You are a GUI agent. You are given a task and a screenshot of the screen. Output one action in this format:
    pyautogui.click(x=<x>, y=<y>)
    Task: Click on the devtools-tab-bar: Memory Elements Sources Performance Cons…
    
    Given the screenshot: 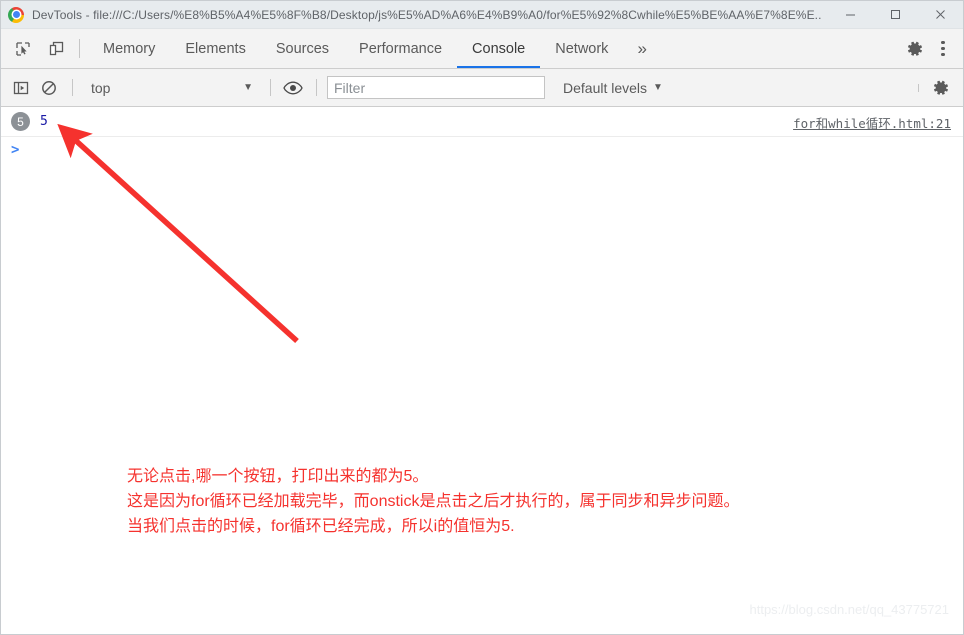 What is the action you would take?
    pyautogui.click(x=482, y=49)
    